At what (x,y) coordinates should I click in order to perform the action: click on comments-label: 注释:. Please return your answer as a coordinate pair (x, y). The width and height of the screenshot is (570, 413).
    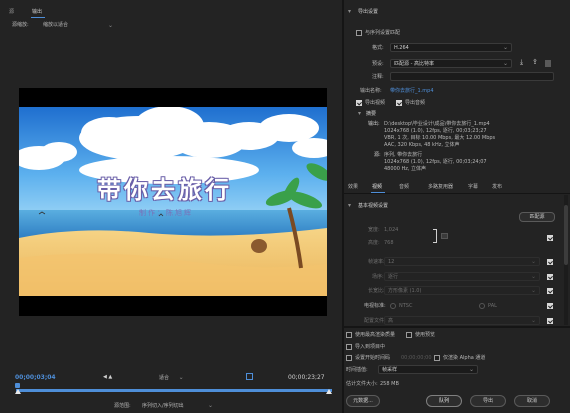
    Looking at the image, I should click on (378, 77).